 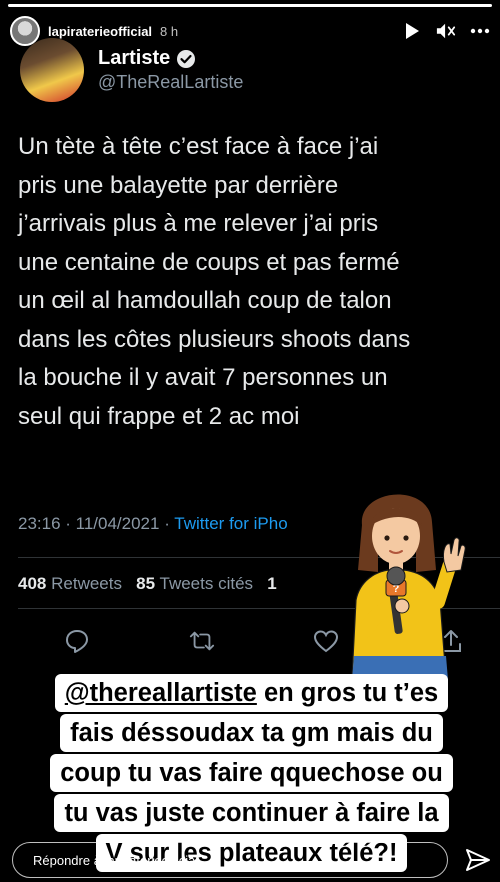 What do you see at coordinates (251, 733) in the screenshot?
I see `caption-line-2: fais déssoudax ta gm mais du` at bounding box center [251, 733].